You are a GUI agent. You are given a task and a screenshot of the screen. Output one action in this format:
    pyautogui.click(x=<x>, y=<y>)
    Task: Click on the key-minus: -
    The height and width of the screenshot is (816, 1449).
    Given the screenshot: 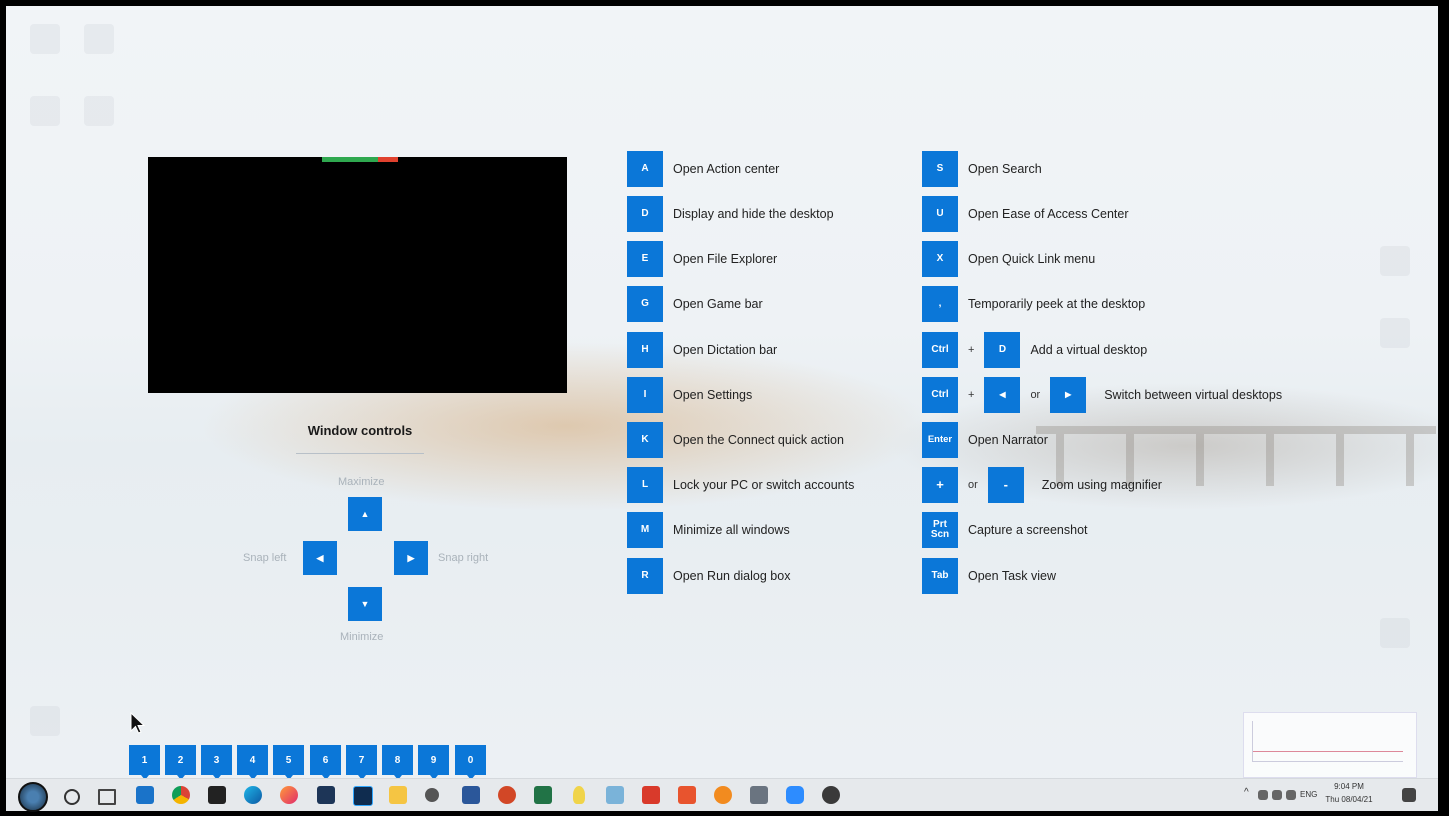 What is the action you would take?
    pyautogui.click(x=1005, y=485)
    